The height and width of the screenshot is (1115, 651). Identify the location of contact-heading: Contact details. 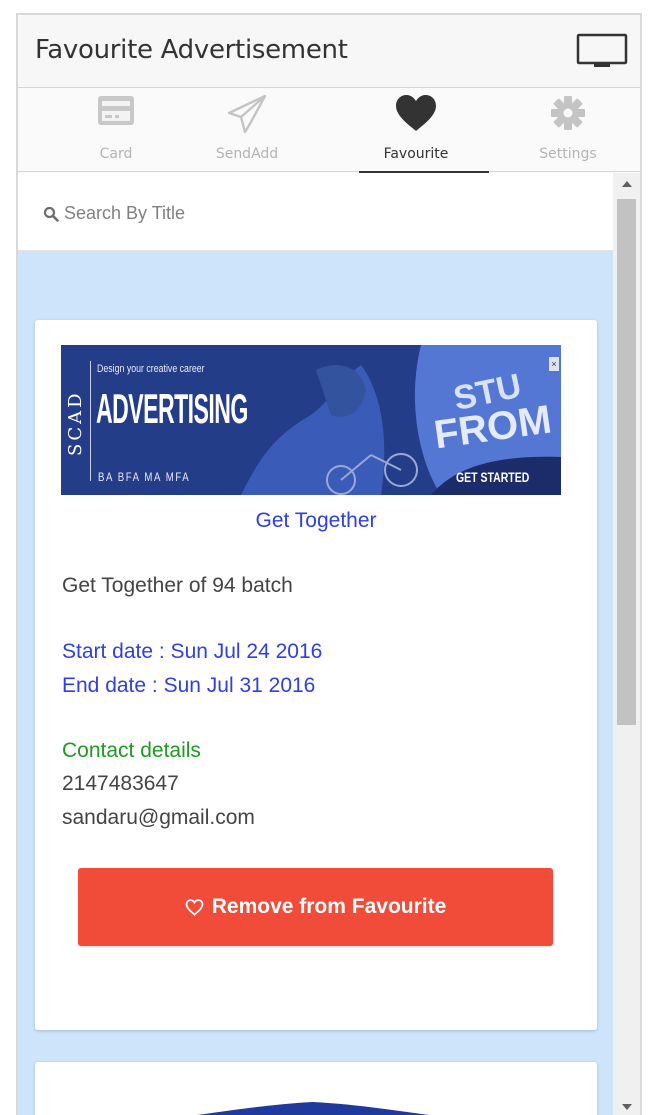
(131, 750).